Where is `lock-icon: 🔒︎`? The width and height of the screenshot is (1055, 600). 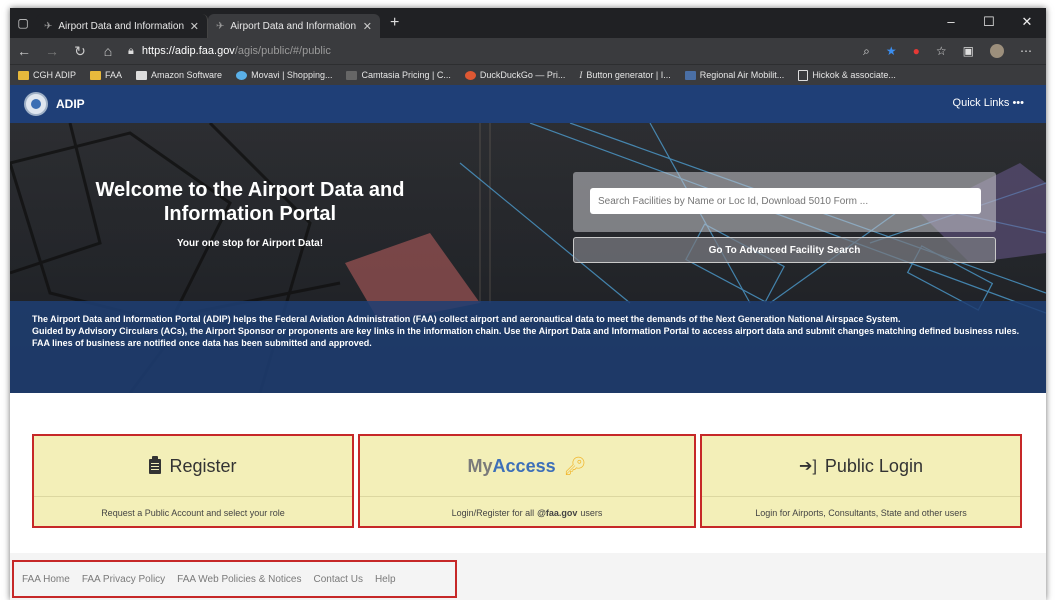
lock-icon: 🔒︎ is located at coordinates (131, 50).